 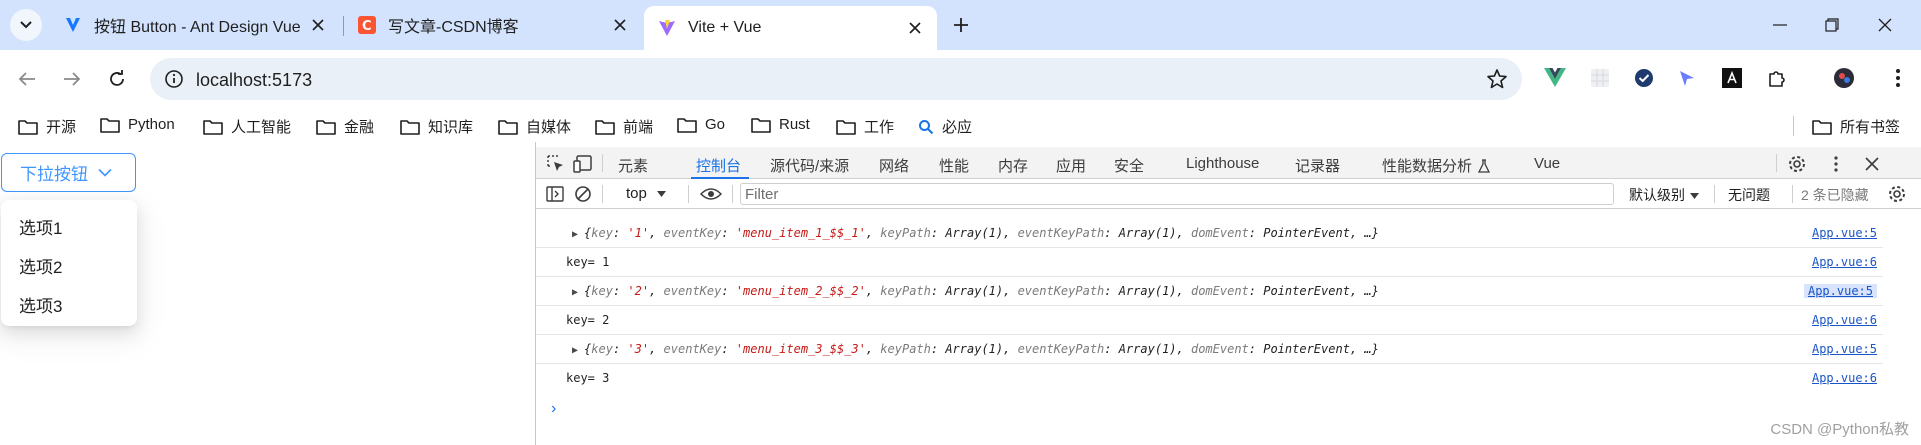 I want to click on dropdown-button-label: 下拉按钮, so click(x=54, y=174).